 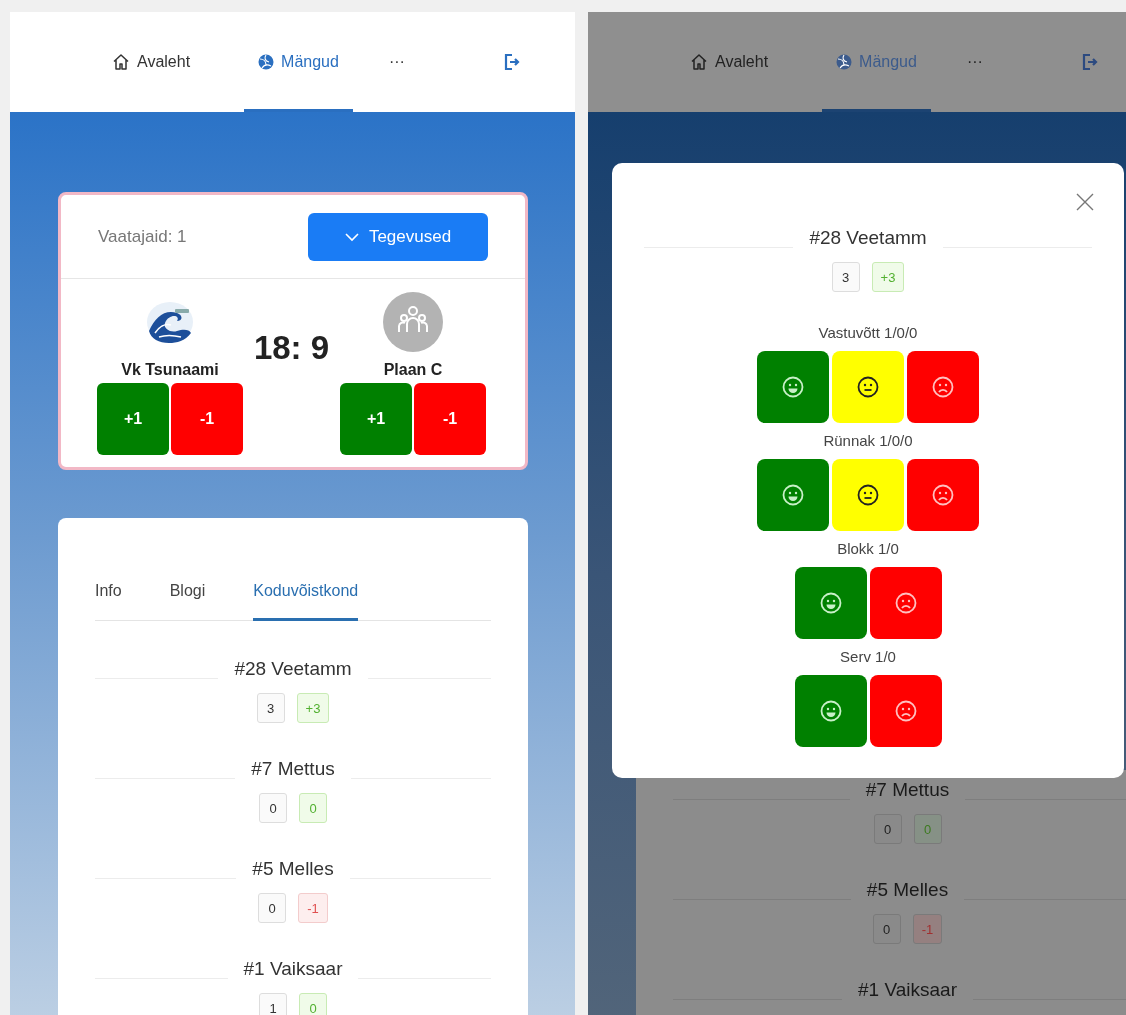 I want to click on viewer-count: Vaatajaid: 1, so click(x=142, y=237).